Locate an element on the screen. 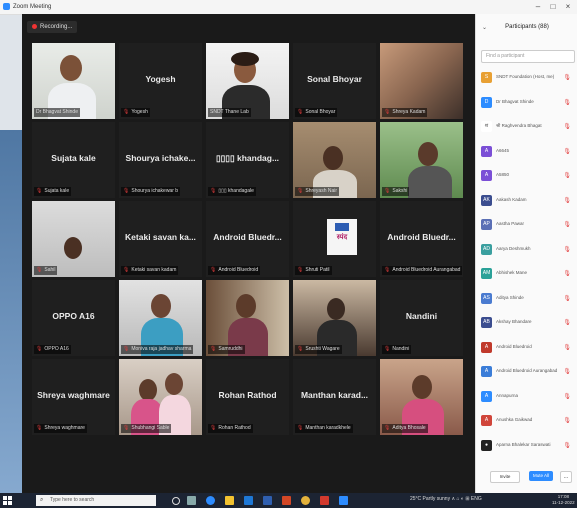 The width and height of the screenshot is (577, 508). zoom-taskbar-icon is located at coordinates (343, 500).